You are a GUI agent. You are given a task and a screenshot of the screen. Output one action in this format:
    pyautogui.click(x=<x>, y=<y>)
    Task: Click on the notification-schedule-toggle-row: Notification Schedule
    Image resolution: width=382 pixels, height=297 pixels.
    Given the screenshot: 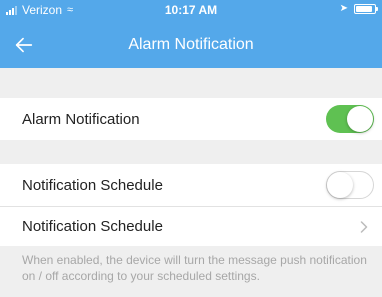 What is the action you would take?
    pyautogui.click(x=191, y=185)
    